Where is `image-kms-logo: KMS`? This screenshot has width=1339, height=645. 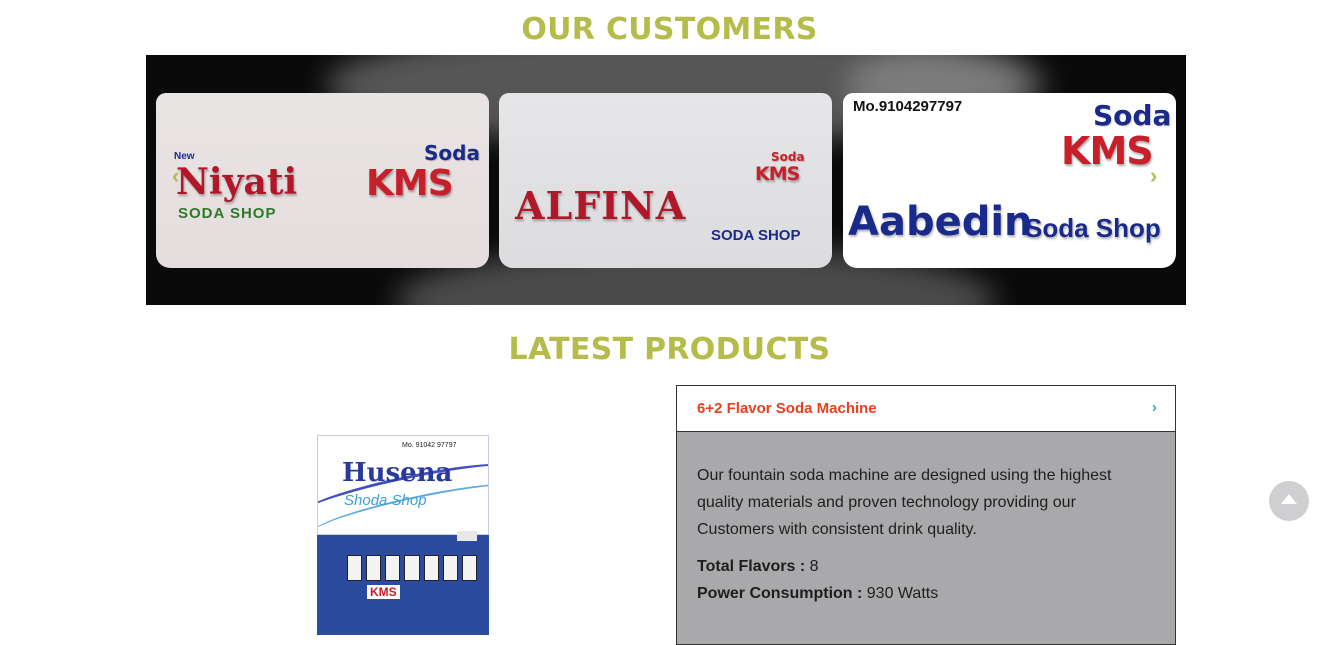 image-kms-logo: KMS is located at coordinates (383, 592).